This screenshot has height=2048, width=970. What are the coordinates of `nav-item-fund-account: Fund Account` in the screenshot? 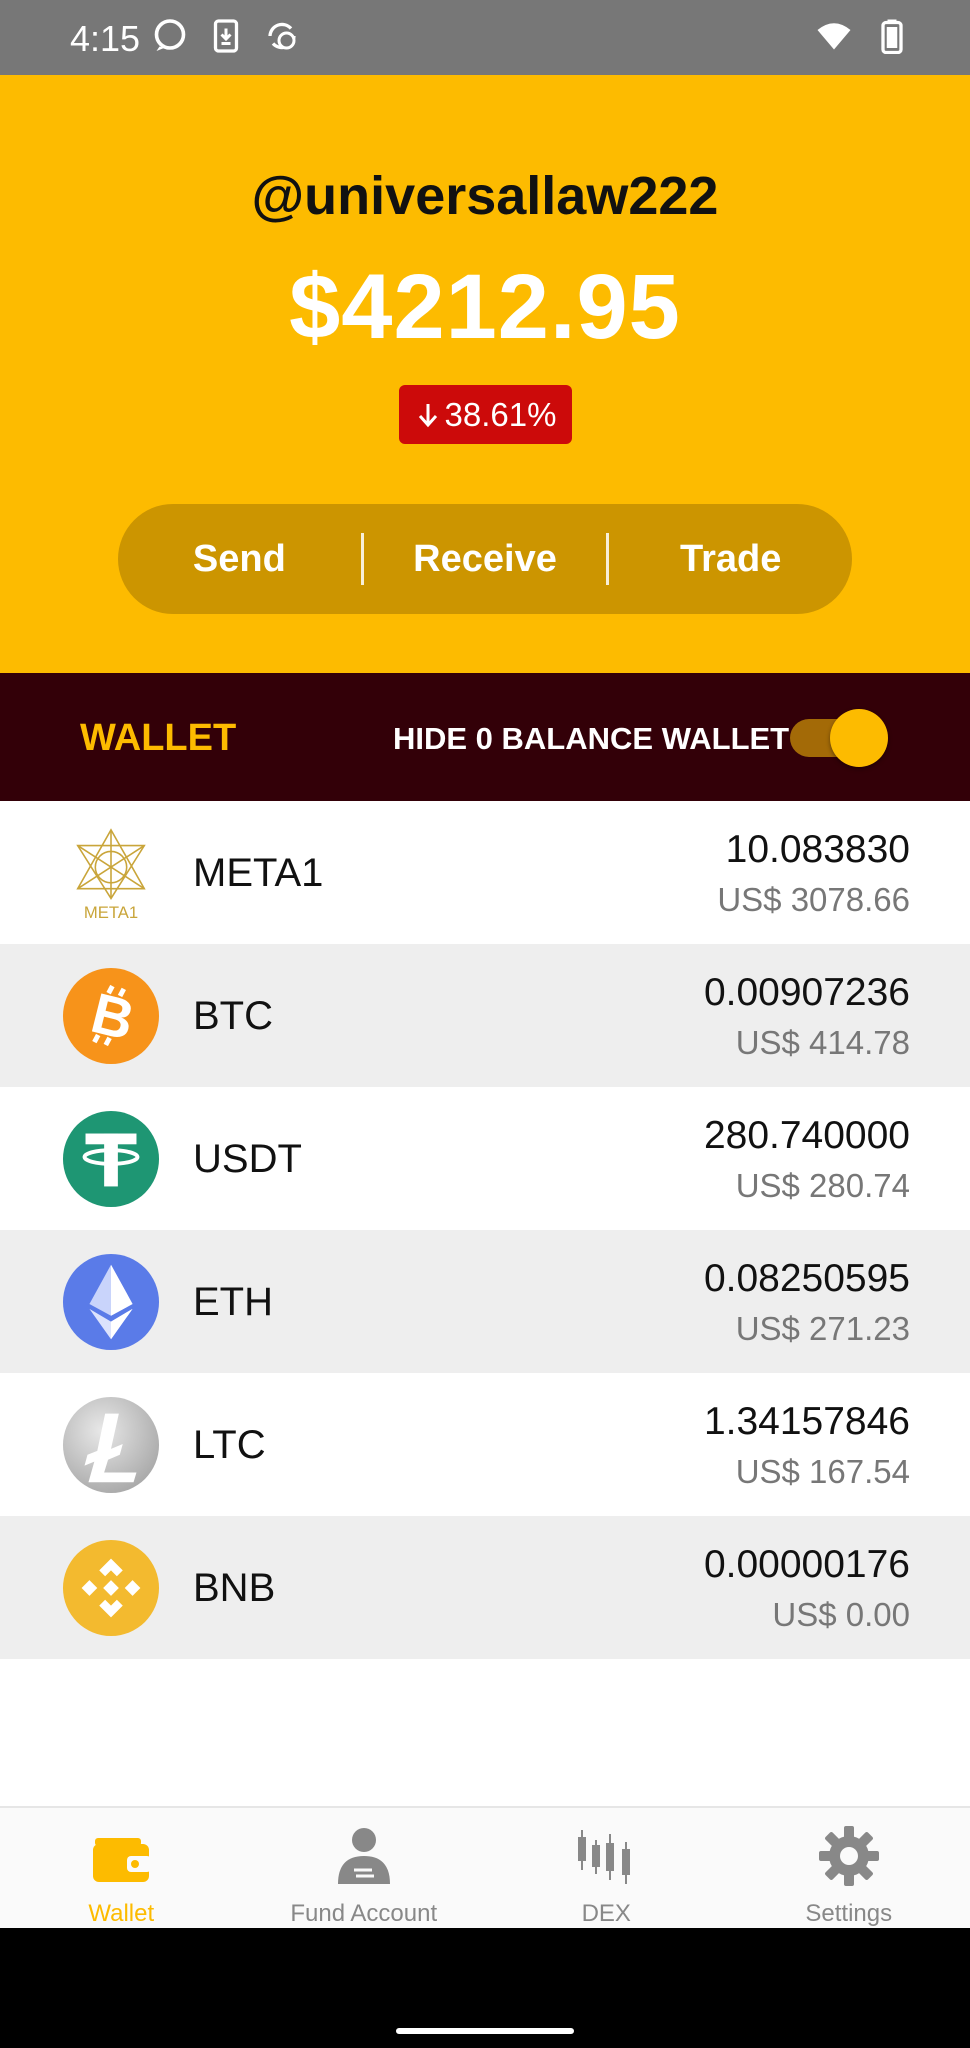 It's located at (364, 1868).